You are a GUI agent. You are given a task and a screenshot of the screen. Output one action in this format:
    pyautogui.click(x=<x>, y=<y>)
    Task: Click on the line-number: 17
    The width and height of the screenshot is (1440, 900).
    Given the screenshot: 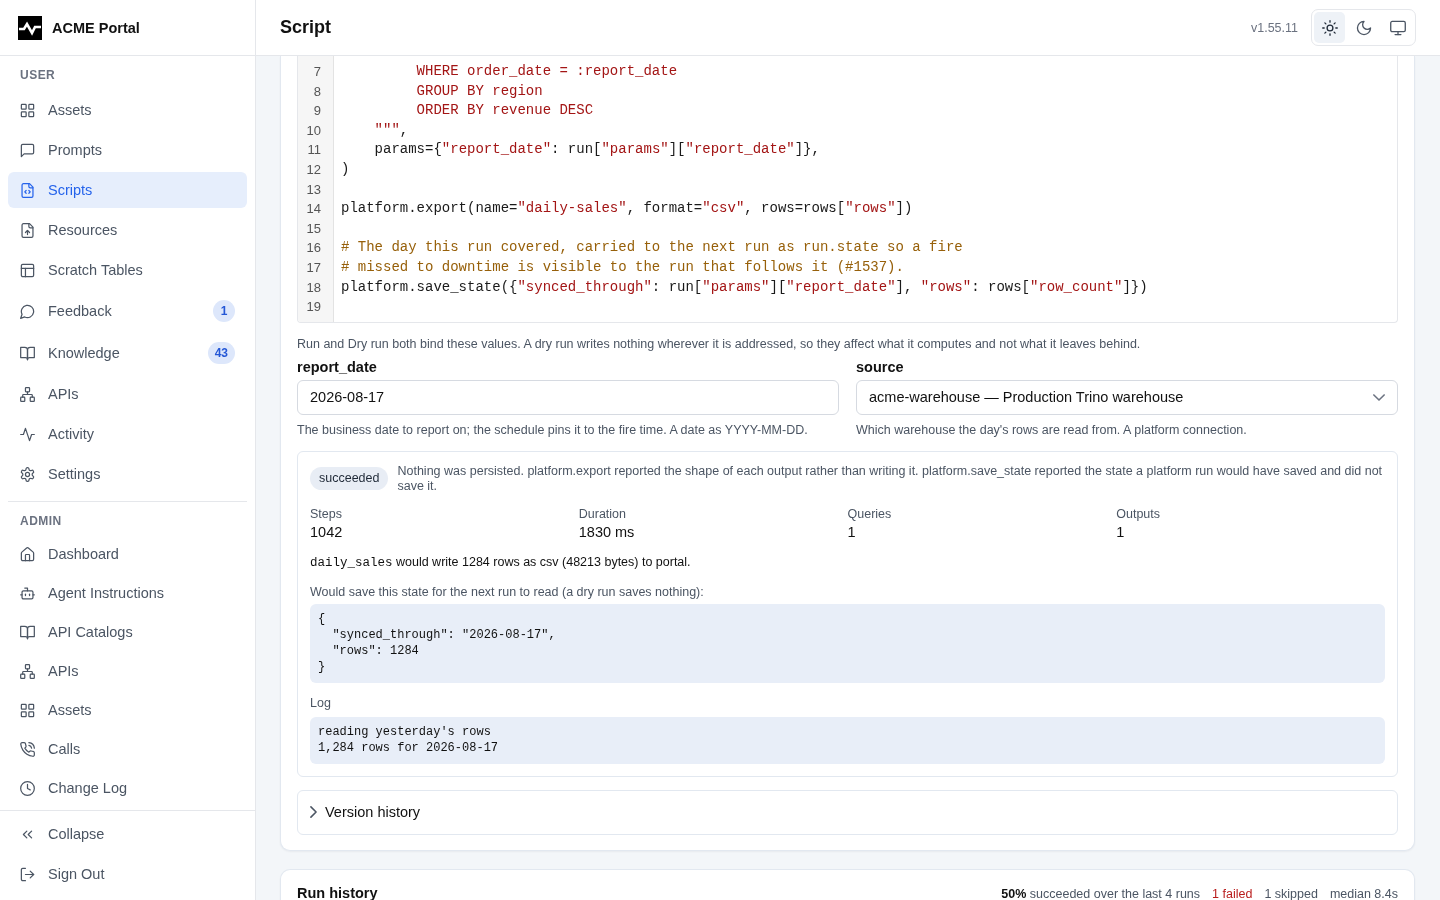 What is the action you would take?
    pyautogui.click(x=313, y=267)
    